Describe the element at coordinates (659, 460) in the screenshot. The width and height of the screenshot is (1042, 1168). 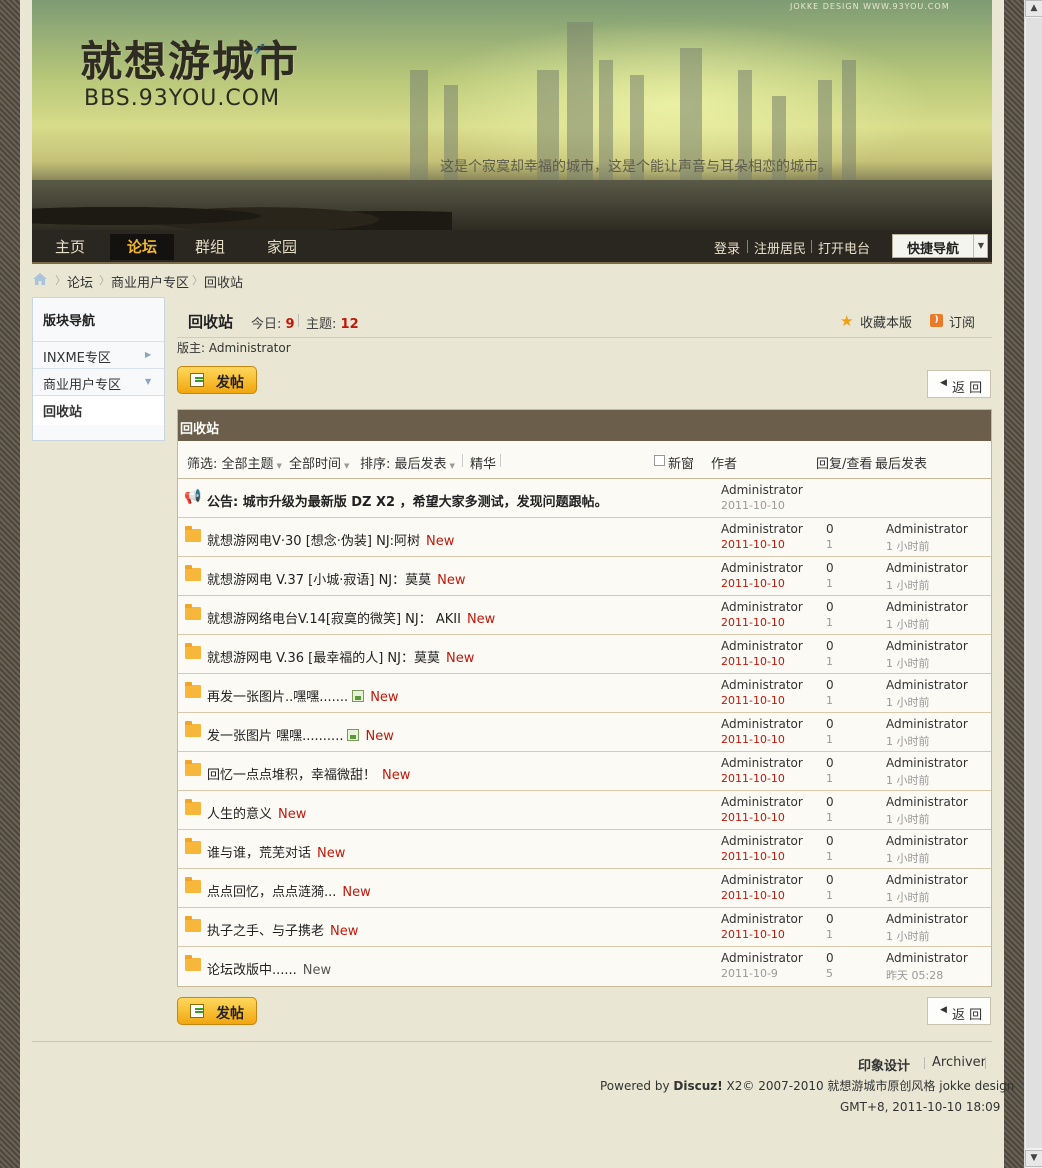
I see `new-window-checkbox` at that location.